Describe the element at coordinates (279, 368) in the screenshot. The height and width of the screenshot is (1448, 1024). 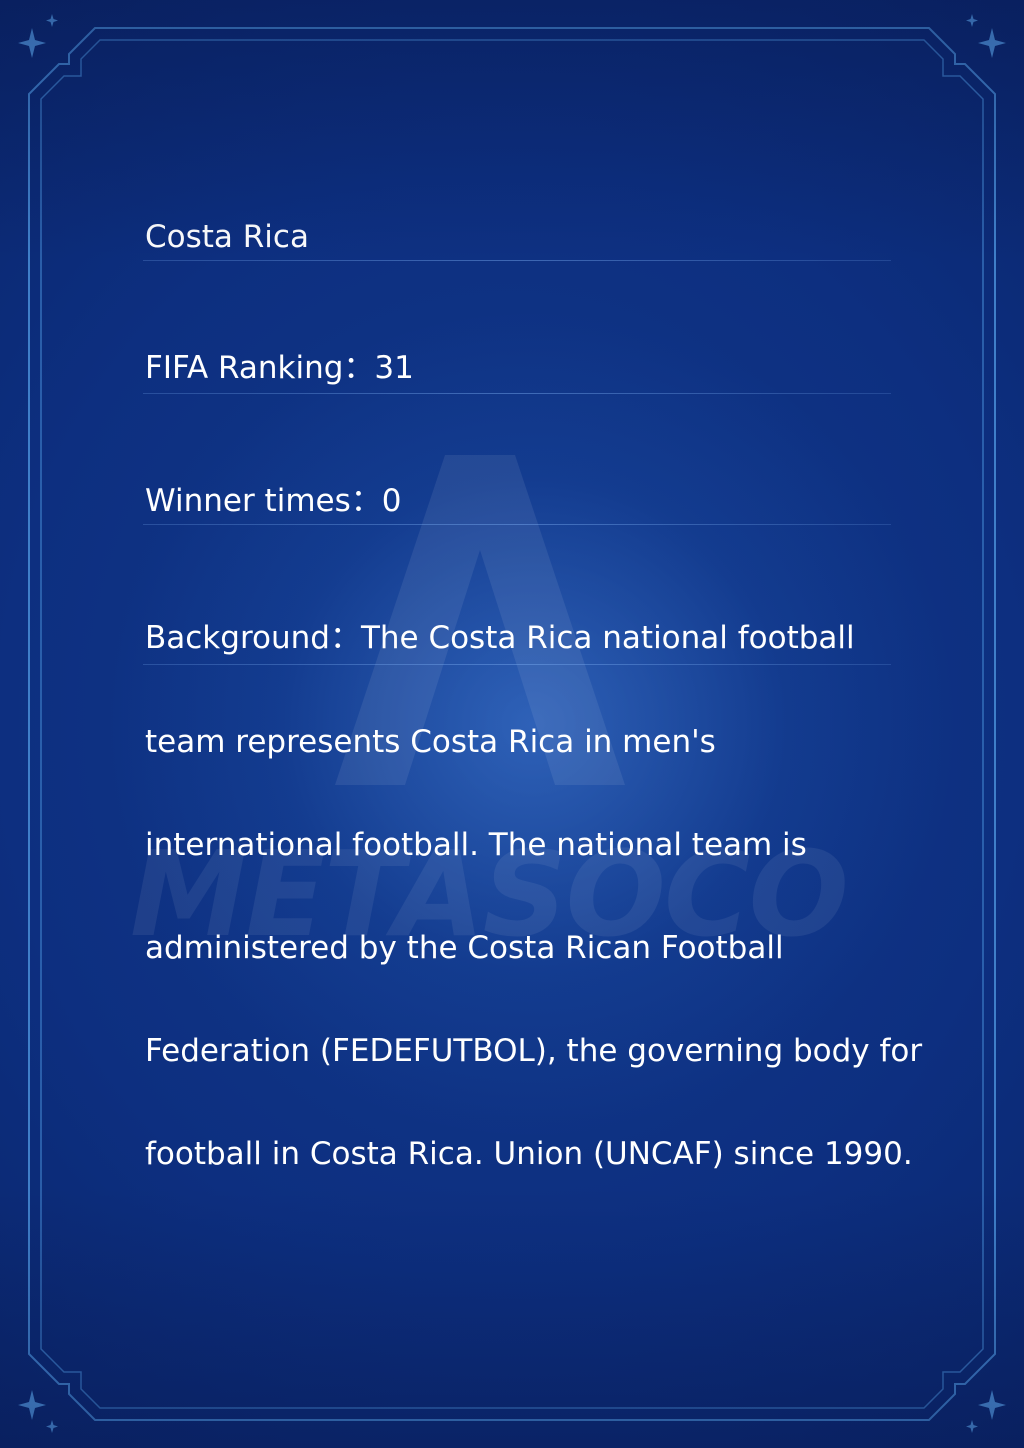
I see `fifa-ranking: FIFA Ranking：31` at that location.